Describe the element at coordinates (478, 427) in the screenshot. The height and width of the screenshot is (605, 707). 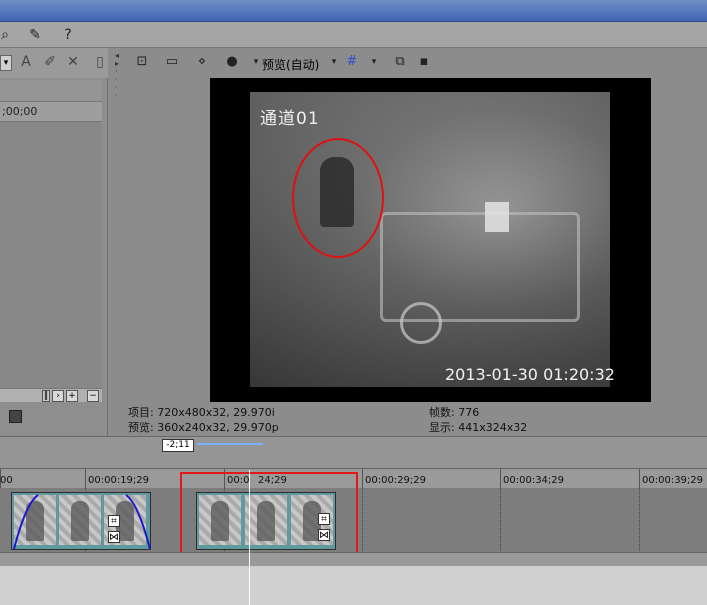
I see `display-info: 显示: 441x324x32` at that location.